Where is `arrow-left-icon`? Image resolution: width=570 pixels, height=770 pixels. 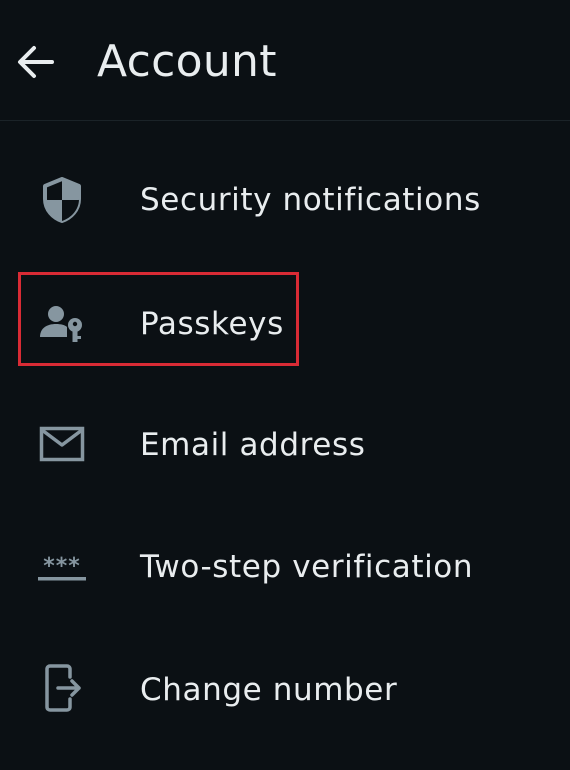
arrow-left-icon is located at coordinates (36, 62).